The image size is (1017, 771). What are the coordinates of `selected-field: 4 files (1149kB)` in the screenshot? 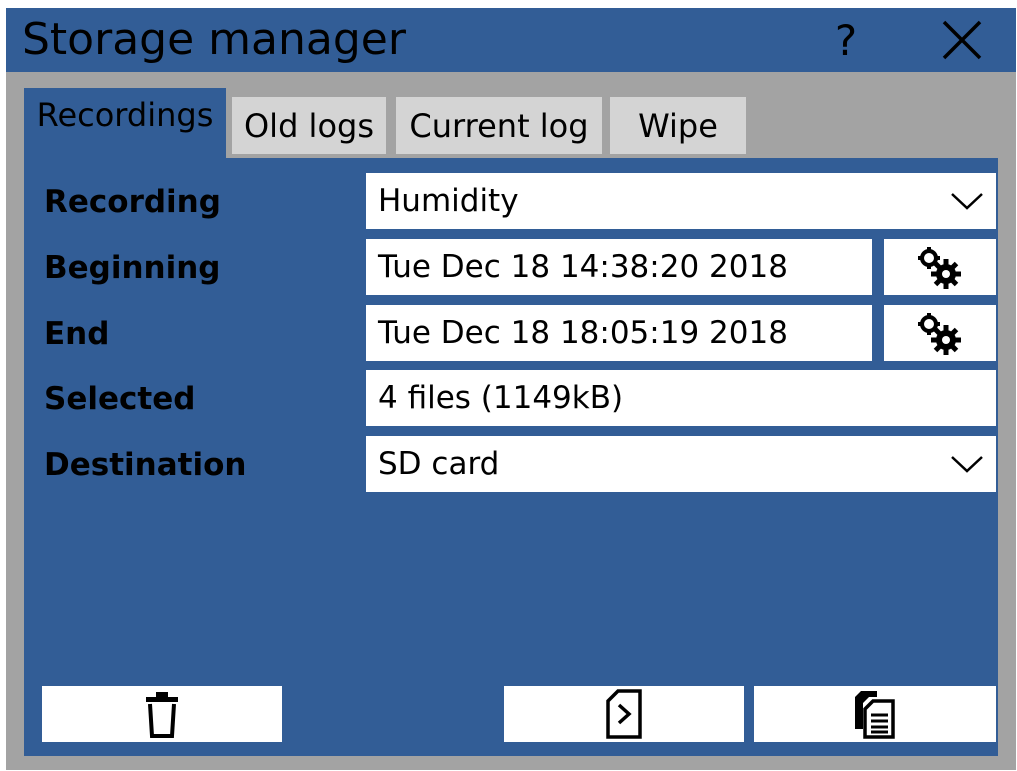 It's located at (681, 398).